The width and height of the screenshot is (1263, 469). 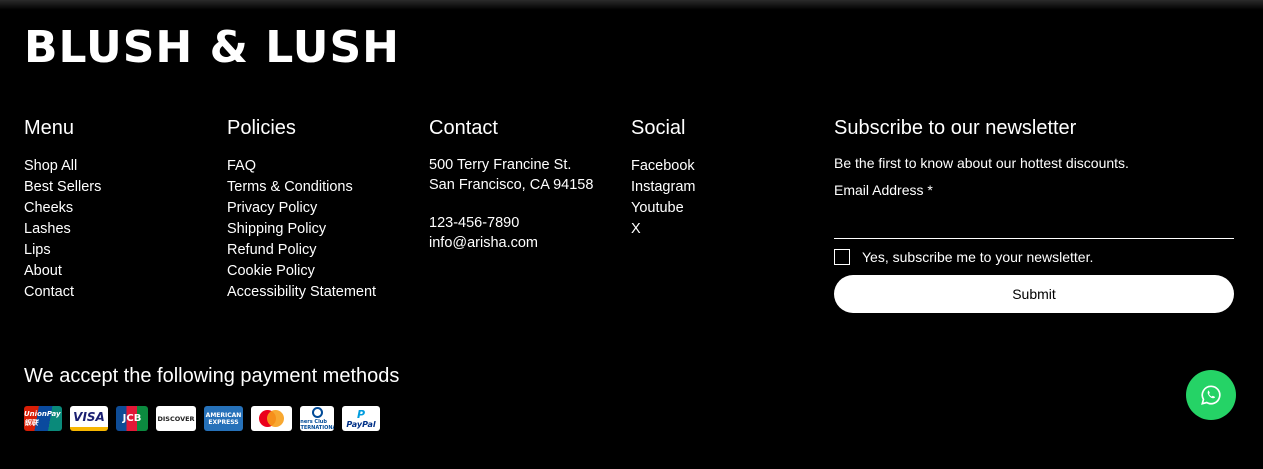 What do you see at coordinates (511, 244) in the screenshot?
I see `email-link: info@arisha.com` at bounding box center [511, 244].